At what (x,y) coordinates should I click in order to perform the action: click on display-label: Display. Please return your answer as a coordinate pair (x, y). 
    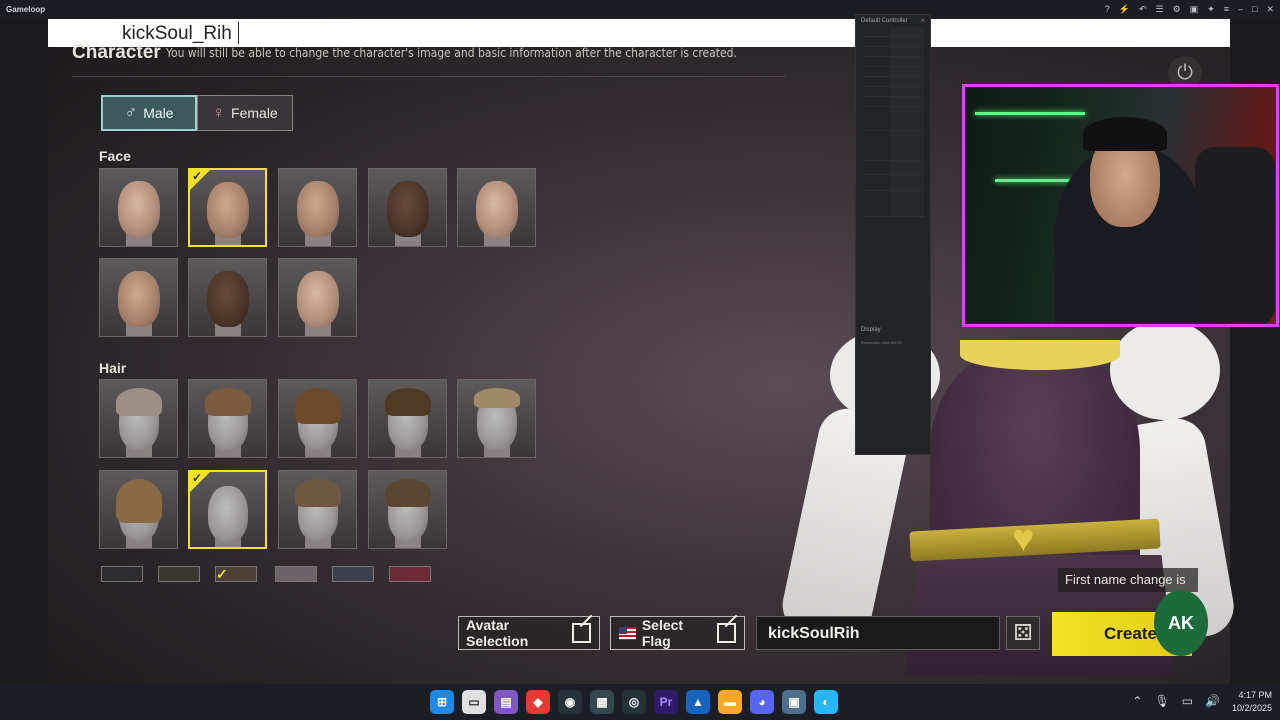
    Looking at the image, I should click on (871, 330).